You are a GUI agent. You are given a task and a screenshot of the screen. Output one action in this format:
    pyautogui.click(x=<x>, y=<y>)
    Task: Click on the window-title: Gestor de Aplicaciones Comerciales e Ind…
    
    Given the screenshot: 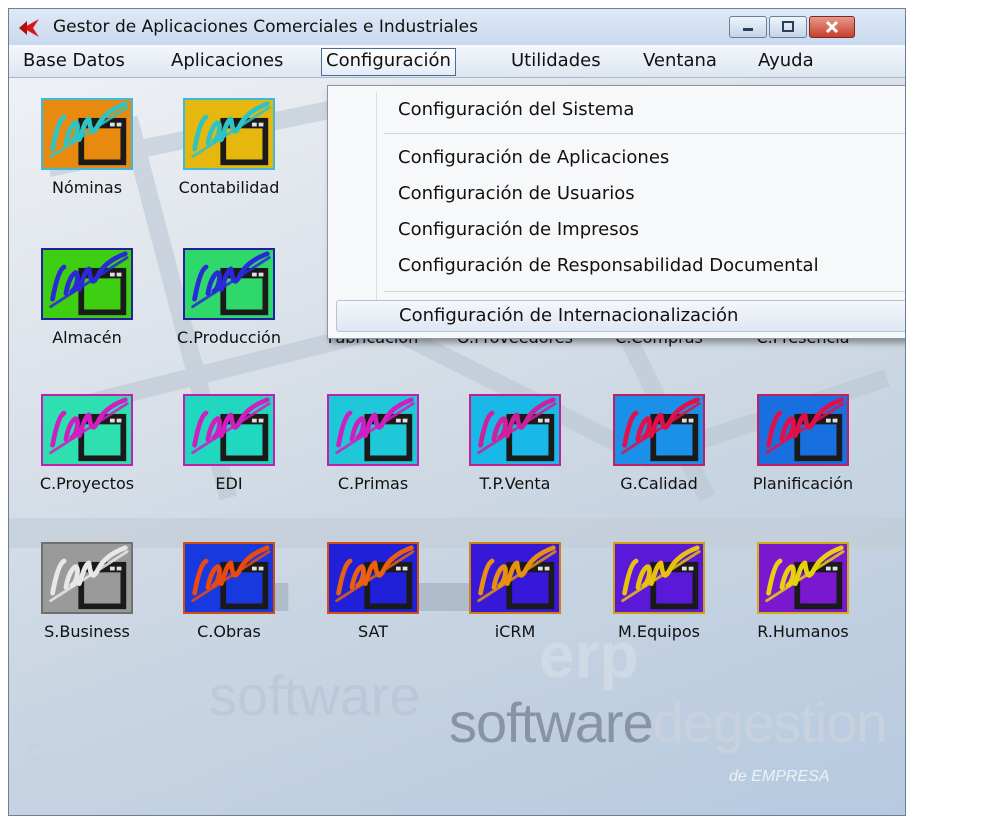 What is the action you would take?
    pyautogui.click(x=265, y=27)
    